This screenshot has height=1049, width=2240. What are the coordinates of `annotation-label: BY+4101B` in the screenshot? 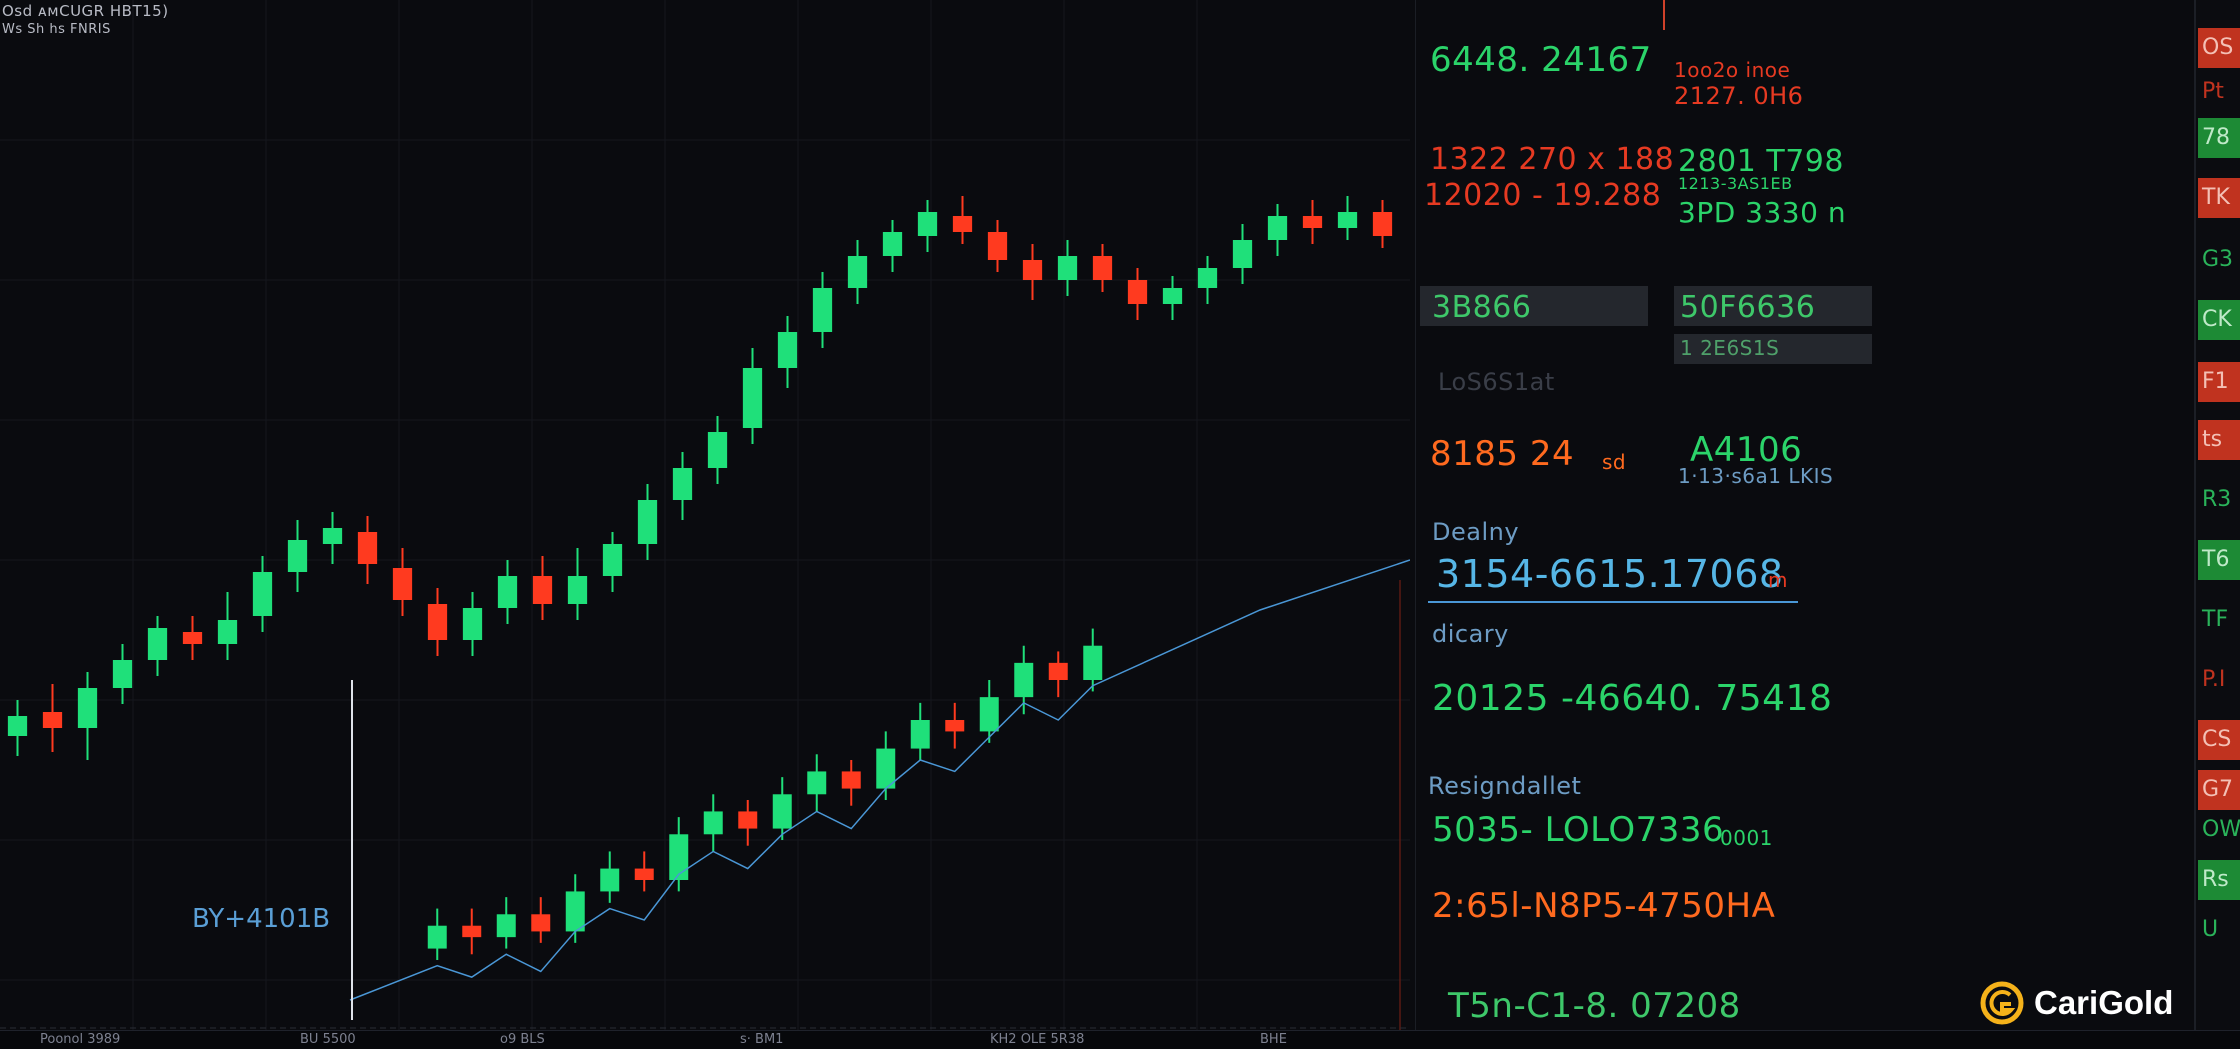 It's located at (261, 919).